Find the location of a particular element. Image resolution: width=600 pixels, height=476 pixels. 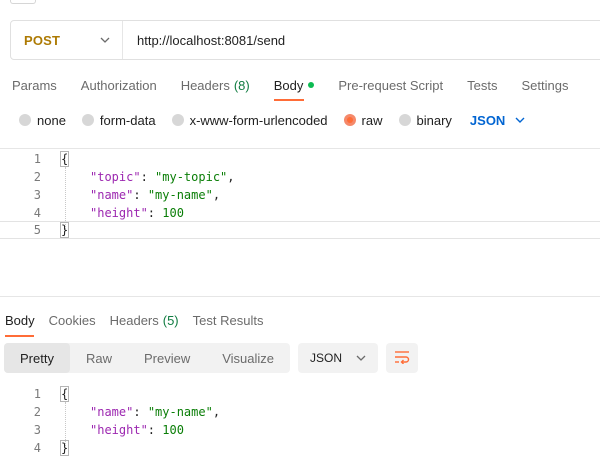

tab-label: Test Results is located at coordinates (228, 320).